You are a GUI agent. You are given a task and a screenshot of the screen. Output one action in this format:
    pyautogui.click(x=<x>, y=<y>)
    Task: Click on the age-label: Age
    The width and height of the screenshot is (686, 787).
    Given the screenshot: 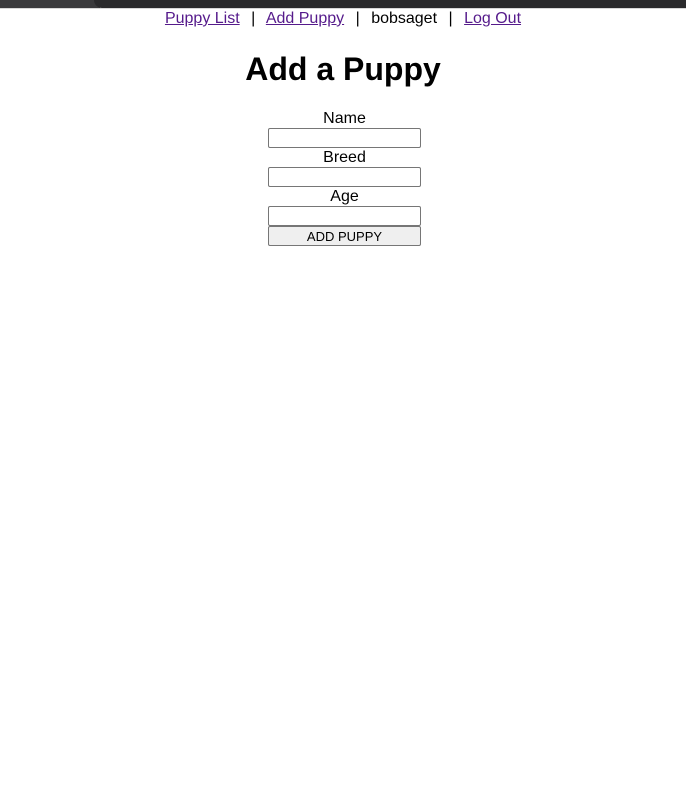 What is the action you would take?
    pyautogui.click(x=344, y=196)
    